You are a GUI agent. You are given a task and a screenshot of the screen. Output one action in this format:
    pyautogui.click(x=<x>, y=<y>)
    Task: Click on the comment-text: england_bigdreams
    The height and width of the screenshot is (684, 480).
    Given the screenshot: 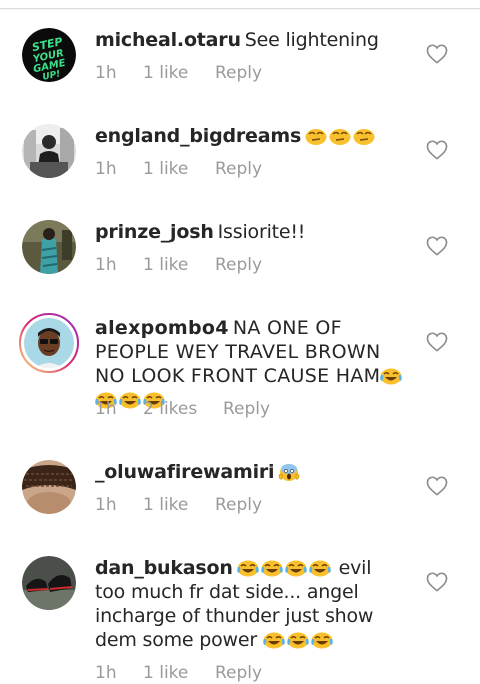 What is the action you would take?
    pyautogui.click(x=250, y=136)
    